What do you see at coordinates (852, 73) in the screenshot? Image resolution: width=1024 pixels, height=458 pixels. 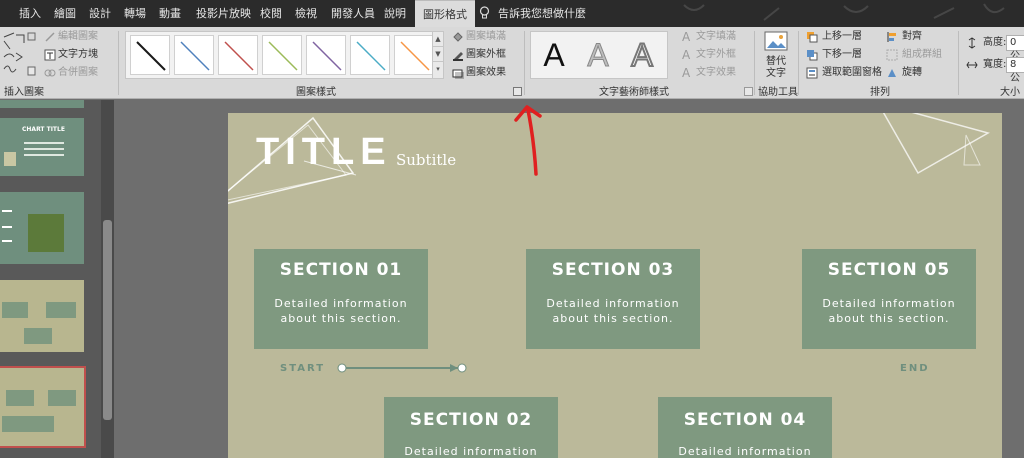 I see `selection-pane-button: 選取範圍窗格` at bounding box center [852, 73].